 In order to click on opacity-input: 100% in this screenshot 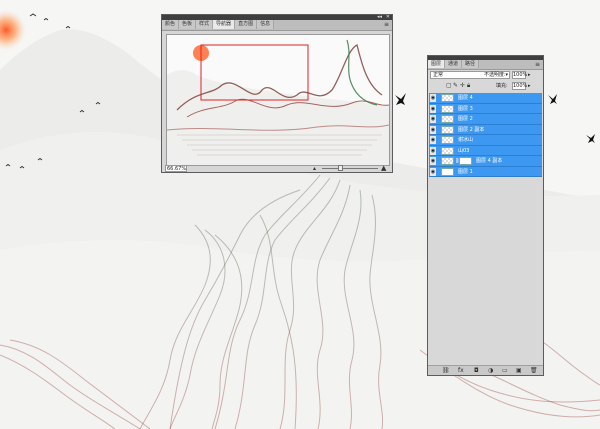, I will do `click(519, 75)`.